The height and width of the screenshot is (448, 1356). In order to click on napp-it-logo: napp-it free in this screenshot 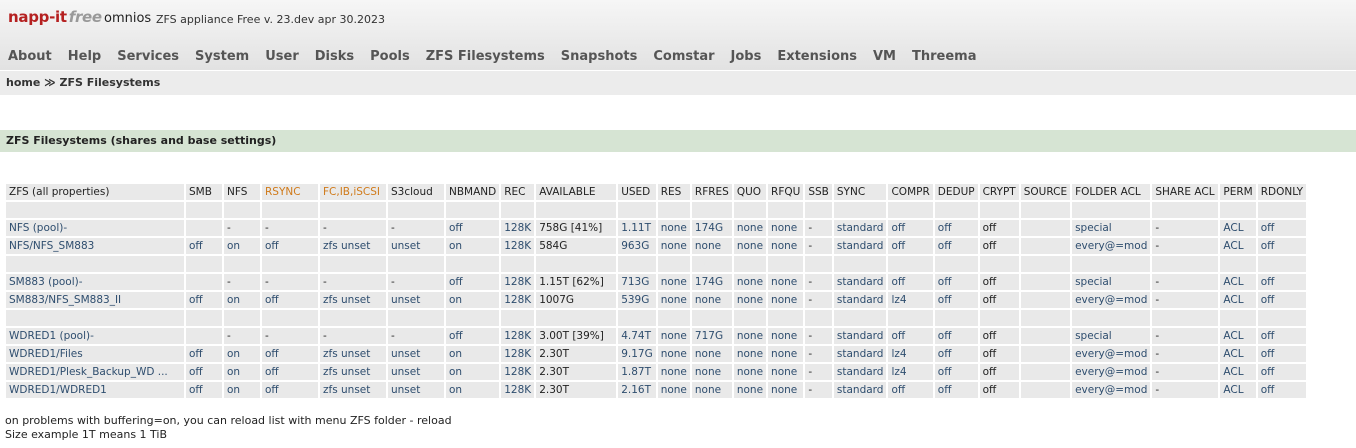, I will do `click(55, 17)`.